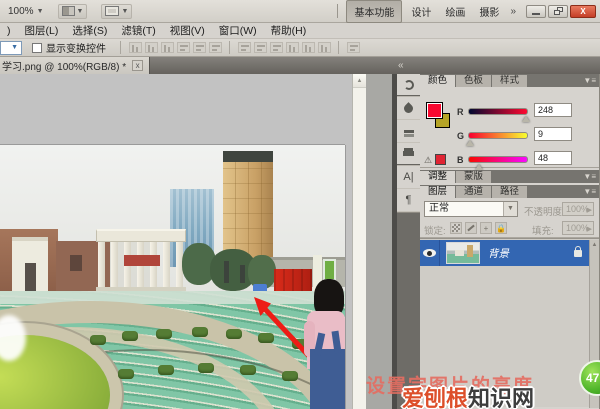 The image size is (600, 409). Describe the element at coordinates (300, 65) in the screenshot. I see `document-tab-bar: 学习.png @ 100%(RGB/8) * x «` at that location.